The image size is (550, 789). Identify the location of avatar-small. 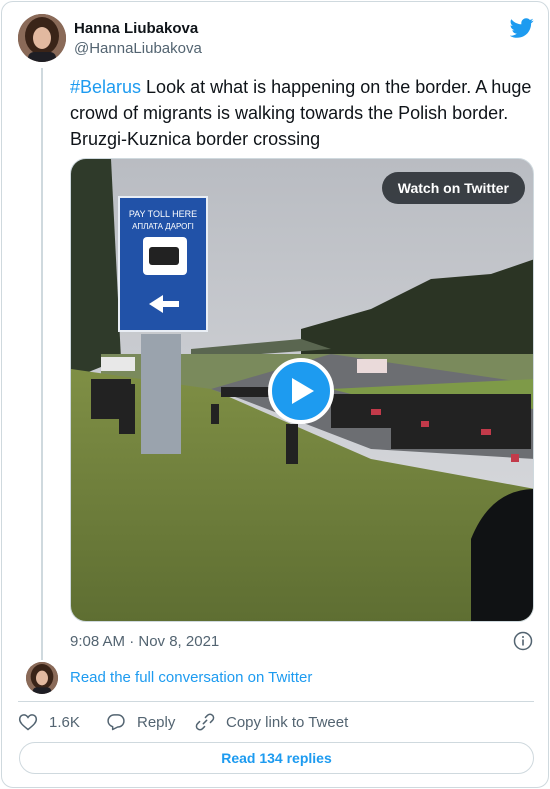
(42, 678).